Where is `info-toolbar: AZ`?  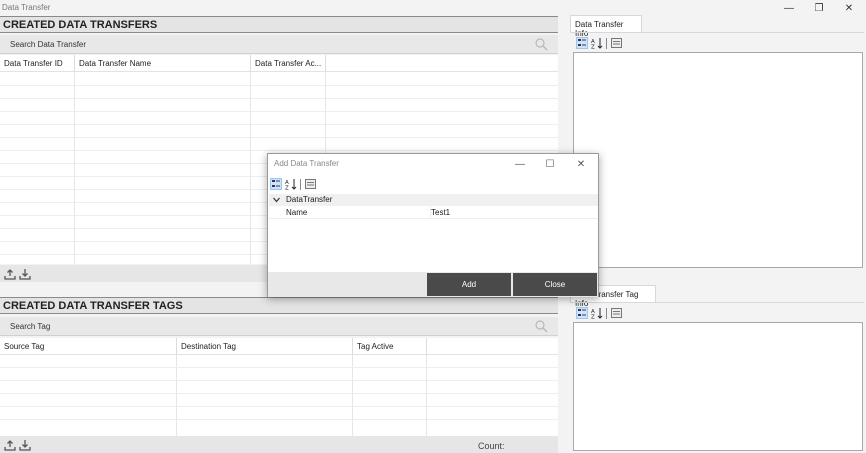 info-toolbar: AZ is located at coordinates (599, 43).